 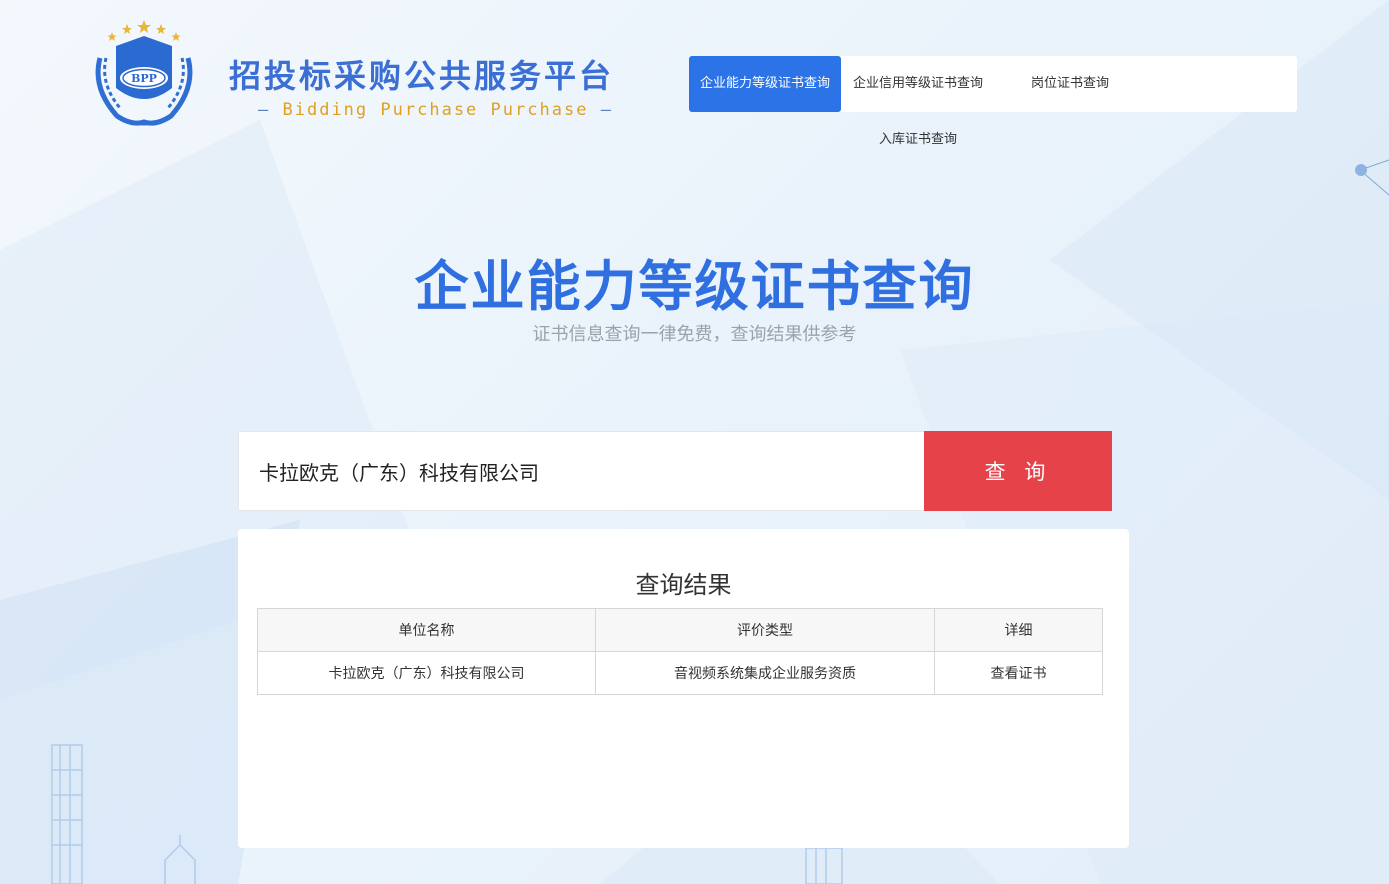 I want to click on table-header-row: 单位名称 评价类型 详细, so click(x=680, y=630).